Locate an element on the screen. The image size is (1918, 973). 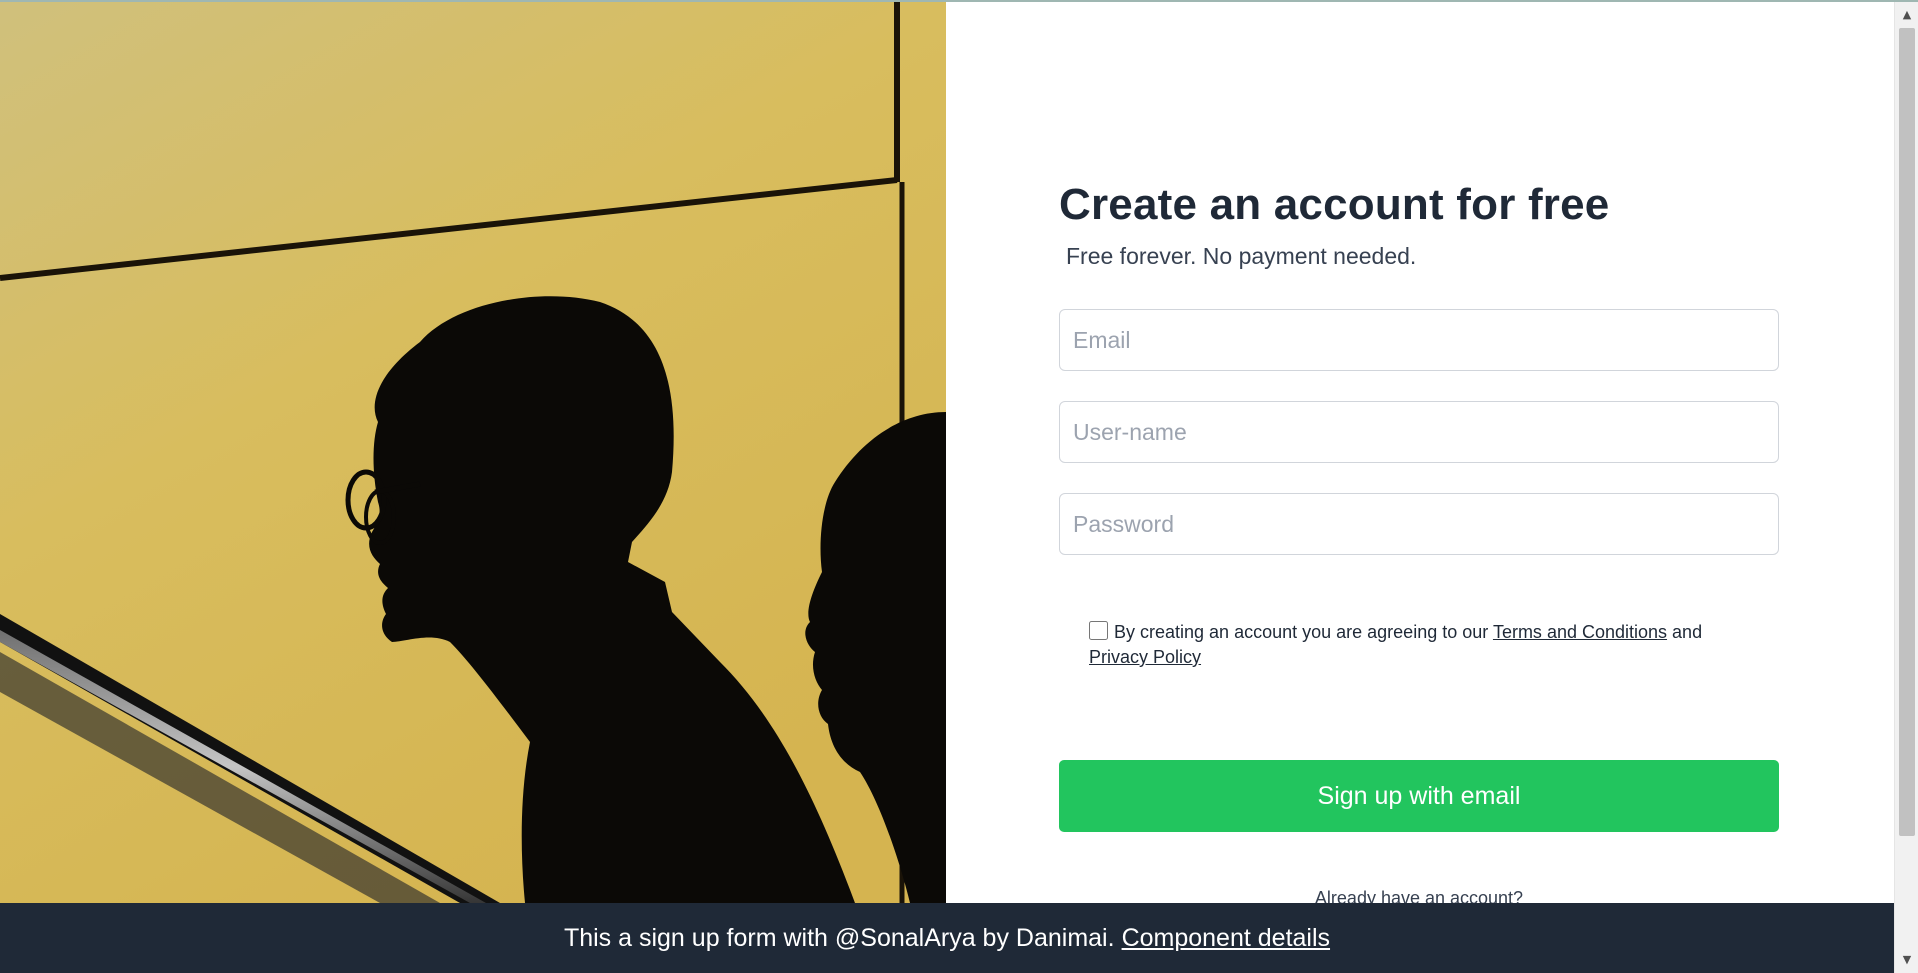
username-field is located at coordinates (1419, 432).